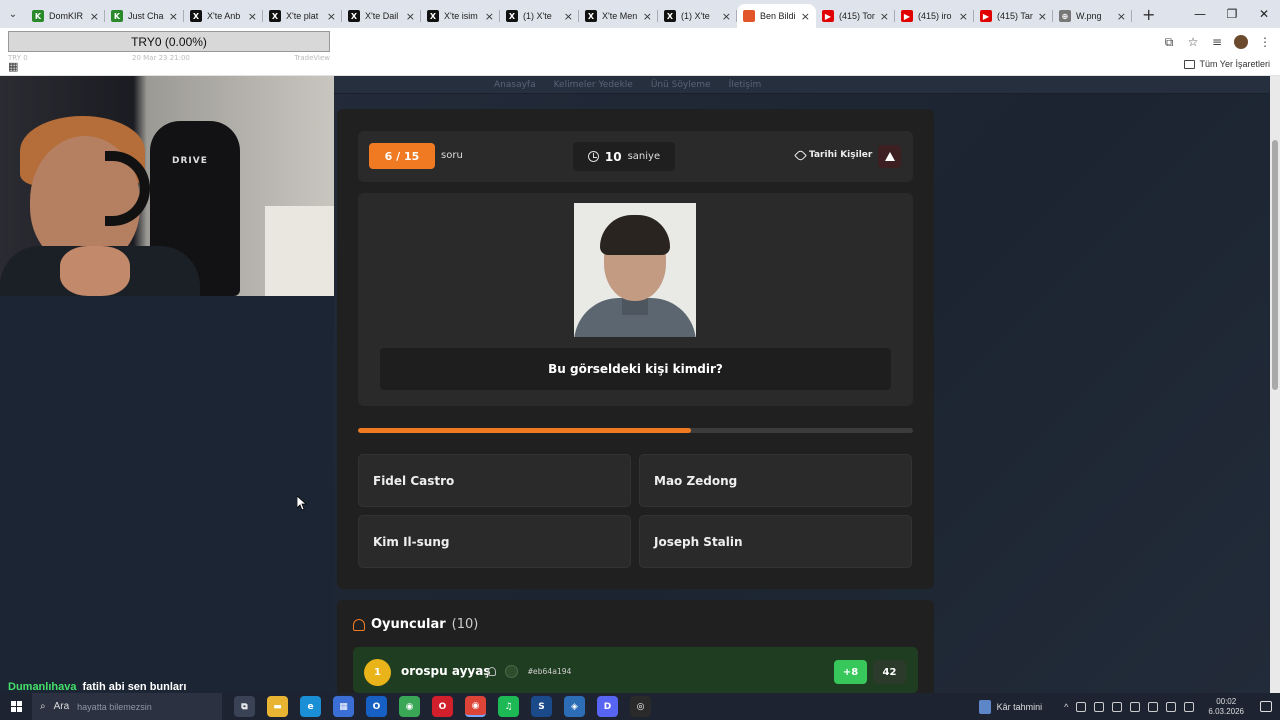 This screenshot has height=720, width=1280. What do you see at coordinates (223, 16) in the screenshot?
I see `browser-tab: X X'te Anb ×` at bounding box center [223, 16].